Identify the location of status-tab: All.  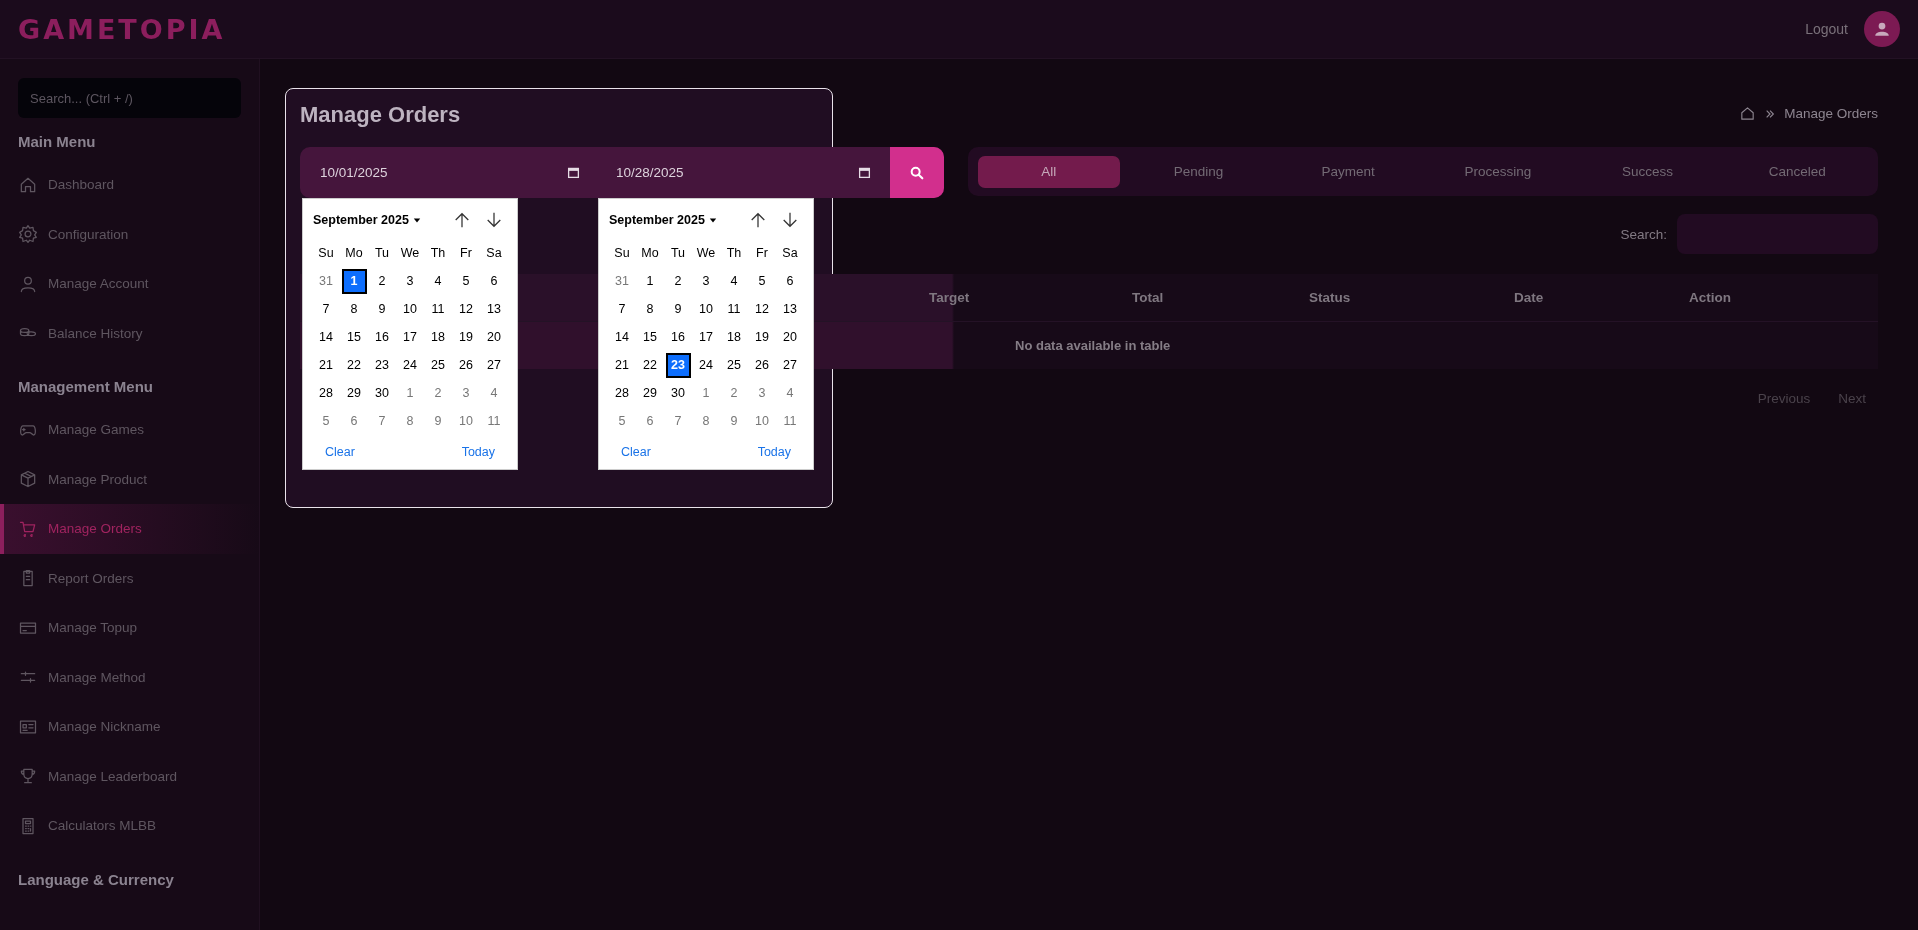
(1049, 171).